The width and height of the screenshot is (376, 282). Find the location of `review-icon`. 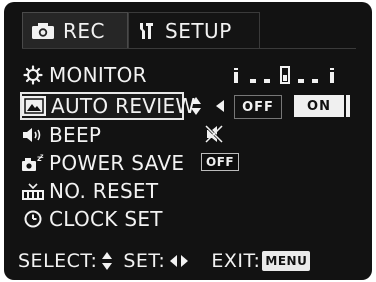

review-icon is located at coordinates (34, 106).